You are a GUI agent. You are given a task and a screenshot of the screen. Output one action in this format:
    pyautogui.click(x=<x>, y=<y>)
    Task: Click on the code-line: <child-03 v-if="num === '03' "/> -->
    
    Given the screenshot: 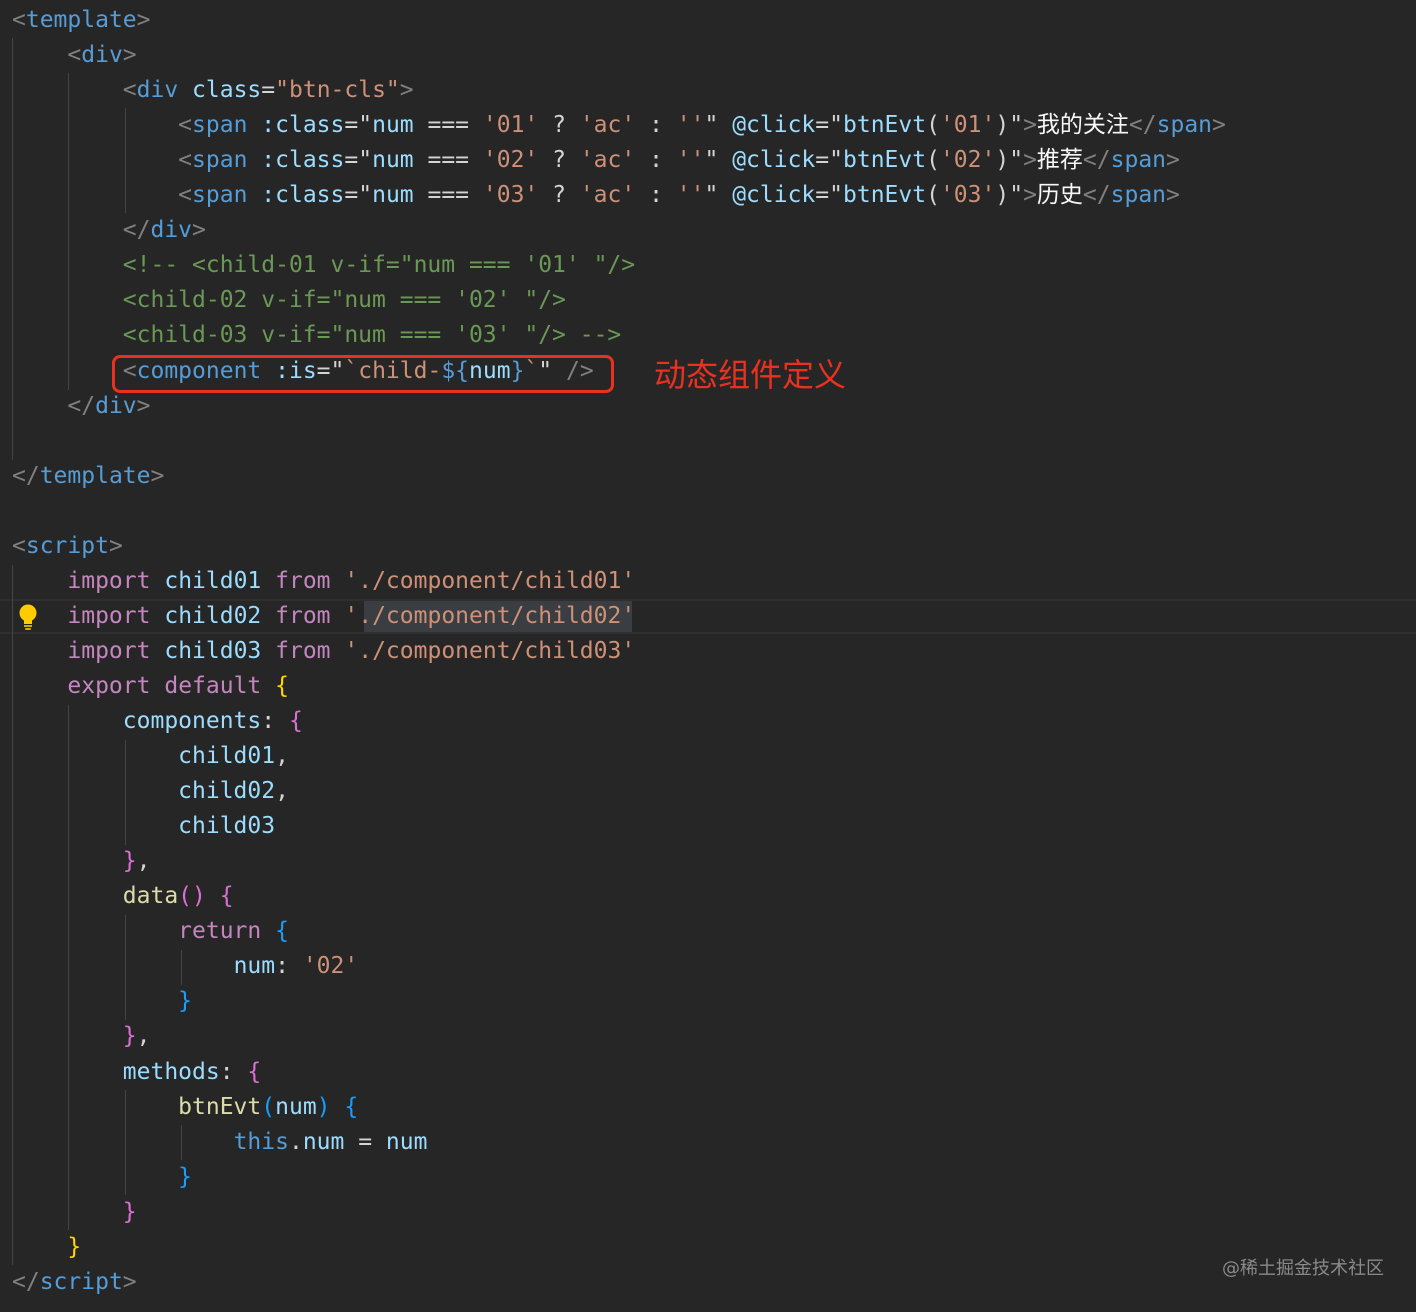 What is the action you would take?
    pyautogui.click(x=317, y=335)
    